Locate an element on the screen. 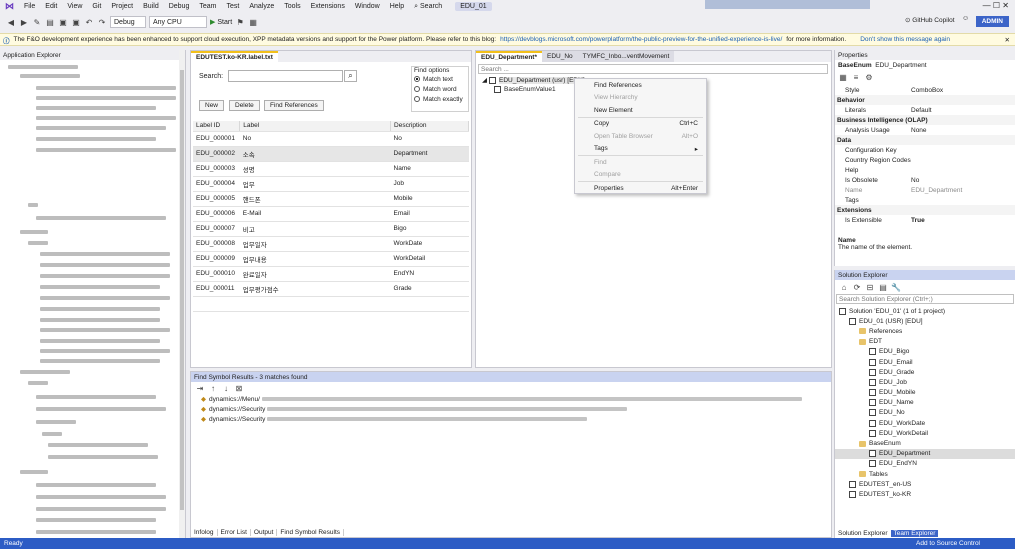 This screenshot has width=1015, height=549. table-cell: No is located at coordinates (315, 139).